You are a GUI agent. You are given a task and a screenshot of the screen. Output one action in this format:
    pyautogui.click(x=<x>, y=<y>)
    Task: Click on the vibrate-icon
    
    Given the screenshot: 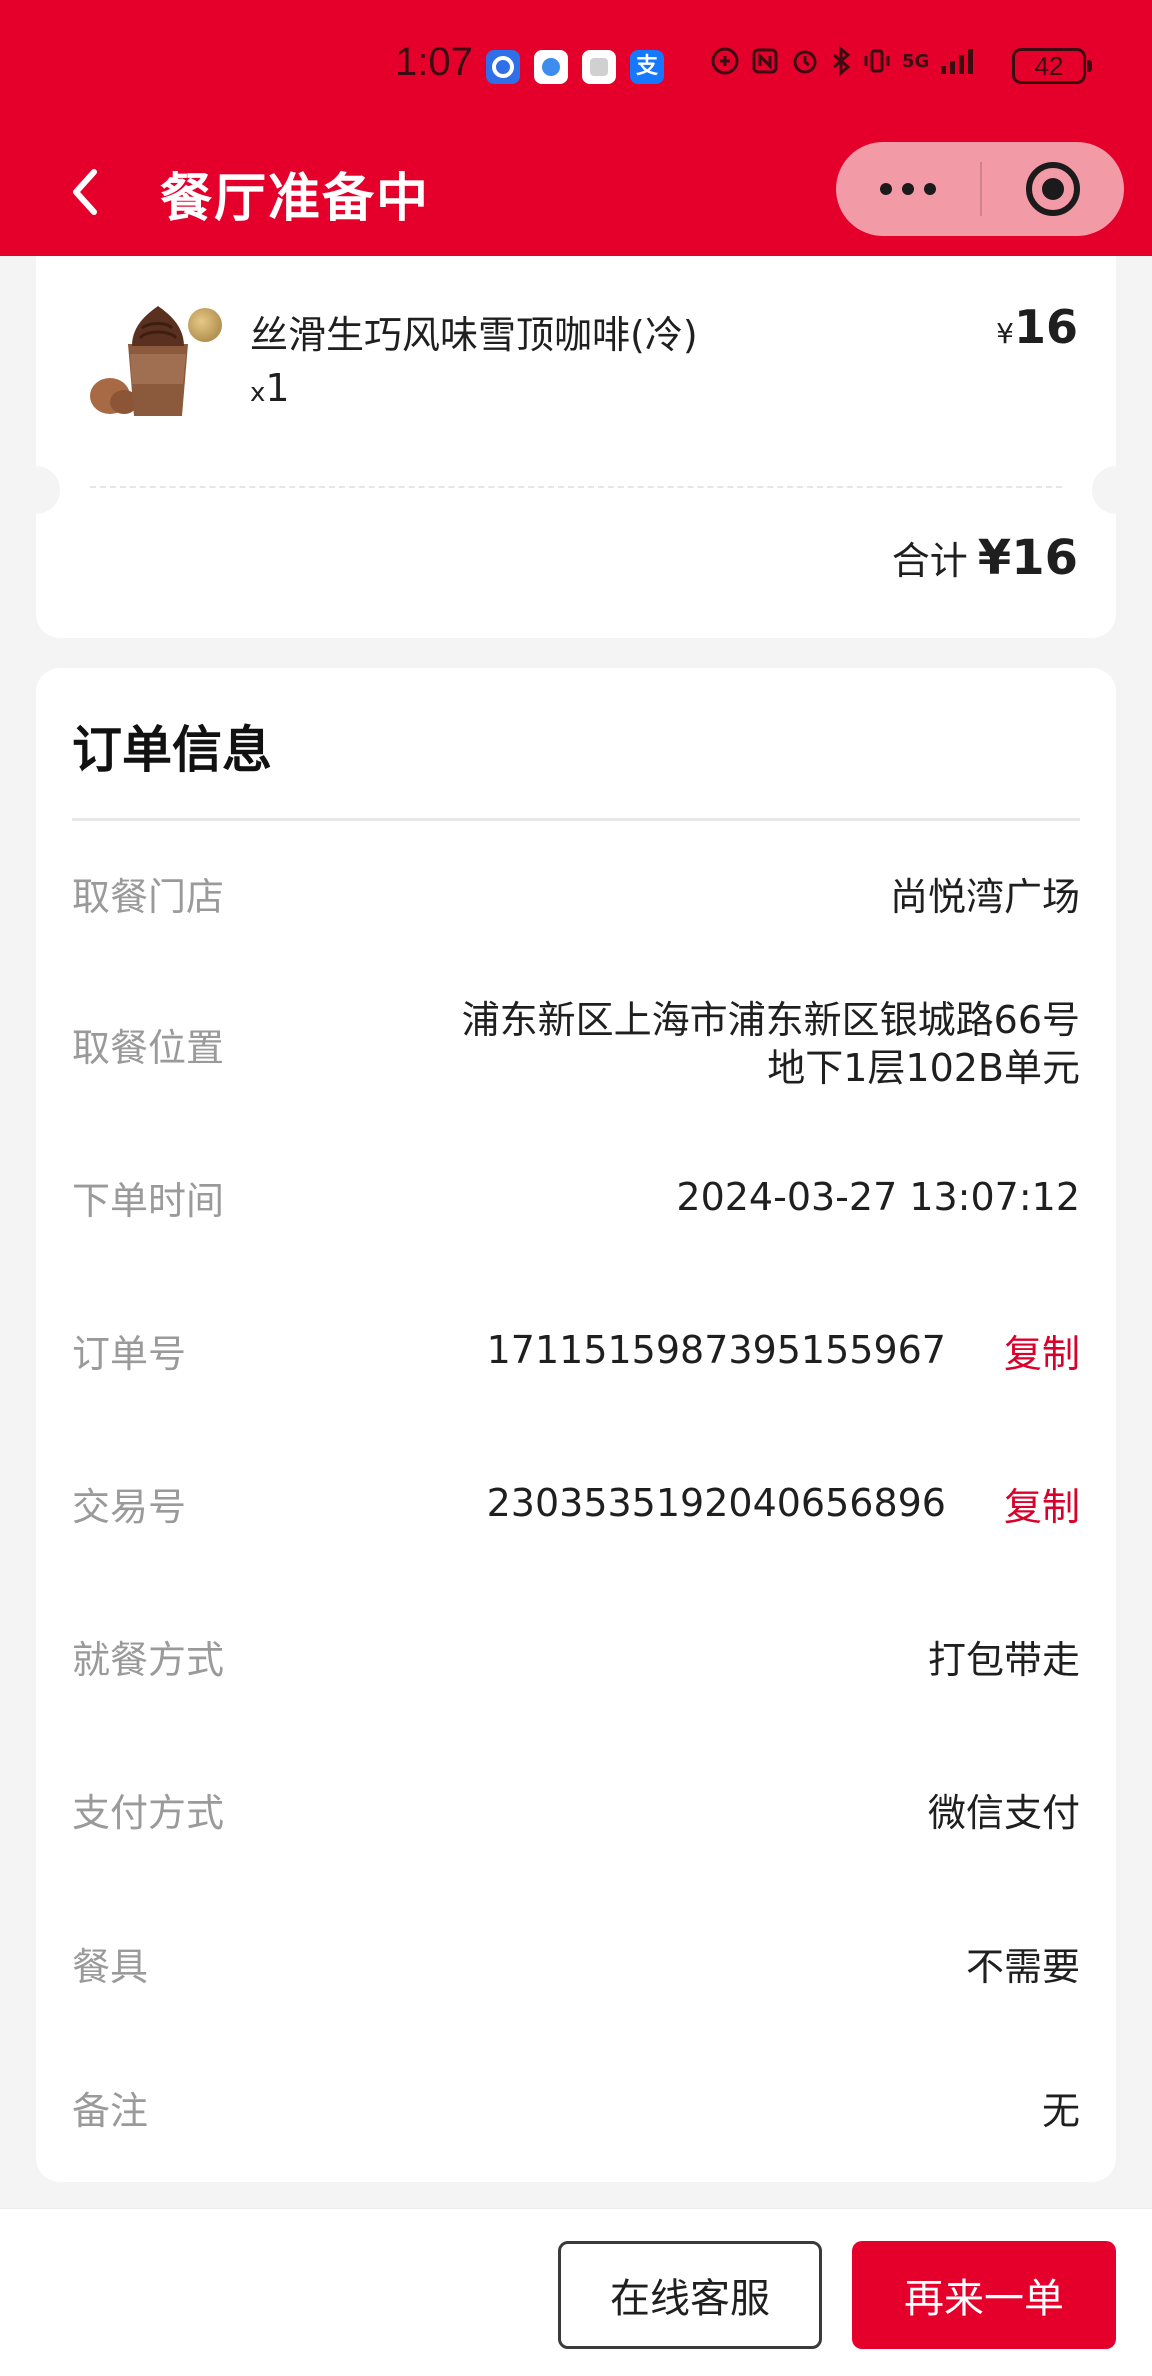 What is the action you would take?
    pyautogui.click(x=877, y=61)
    